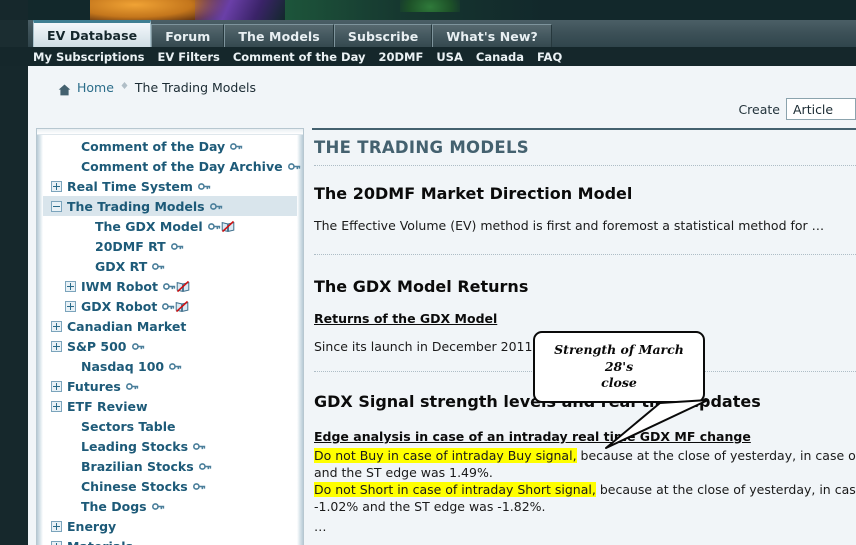 This screenshot has height=545, width=856. I want to click on sidebar-item-20dmf-rt: 20DMF RT, so click(170, 246).